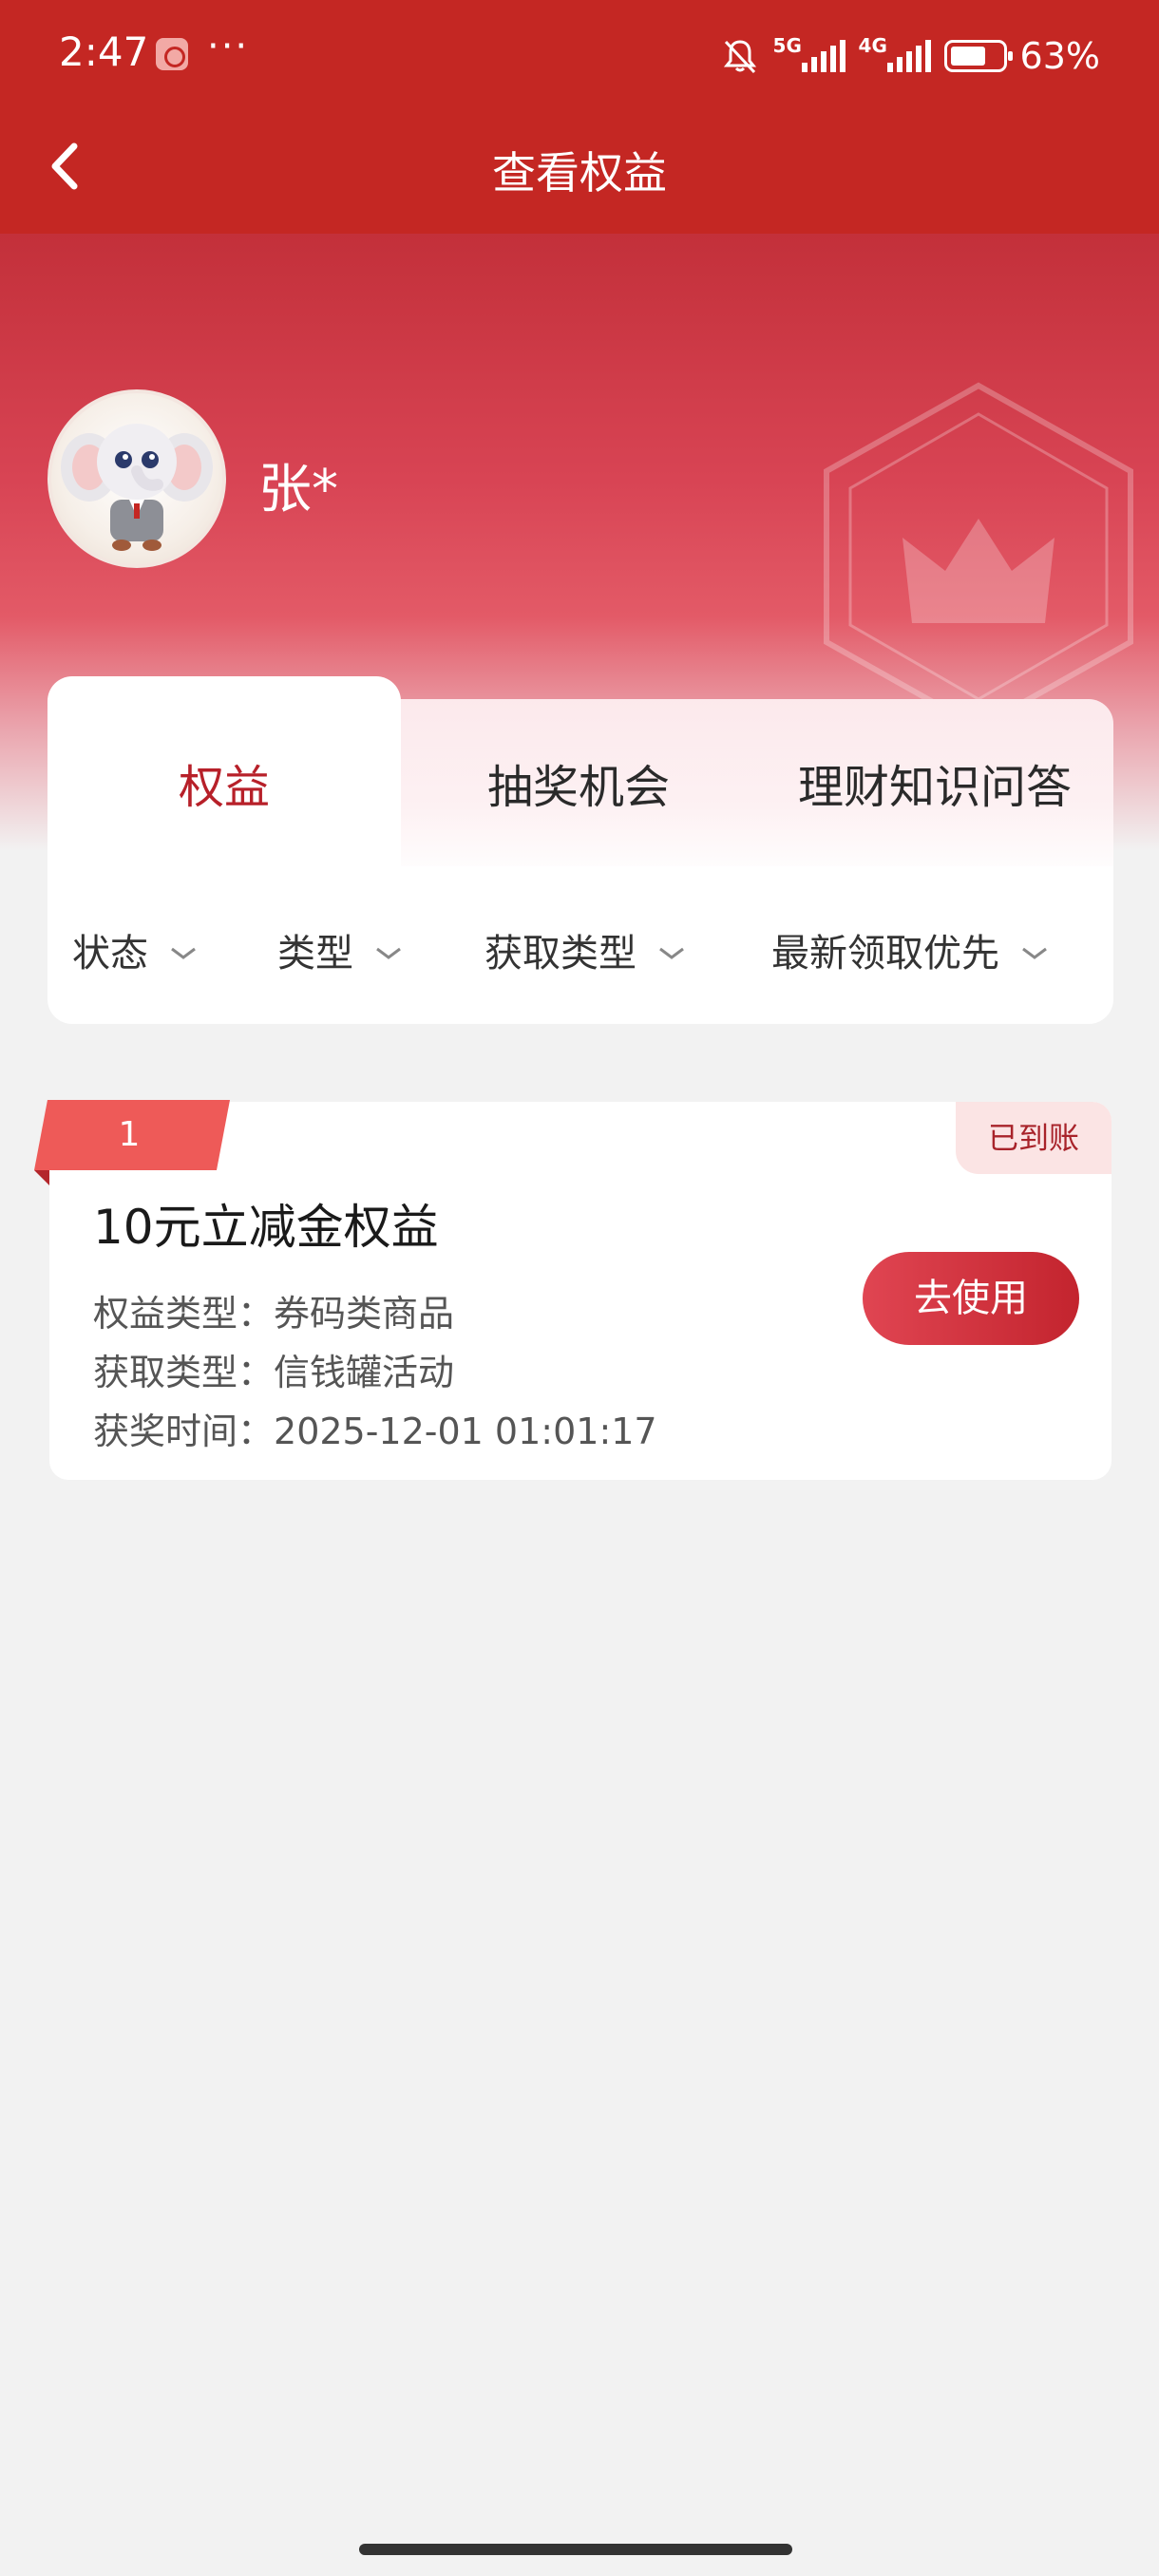 The height and width of the screenshot is (2576, 1159). Describe the element at coordinates (1059, 56) in the screenshot. I see `battery-percent: 63%` at that location.